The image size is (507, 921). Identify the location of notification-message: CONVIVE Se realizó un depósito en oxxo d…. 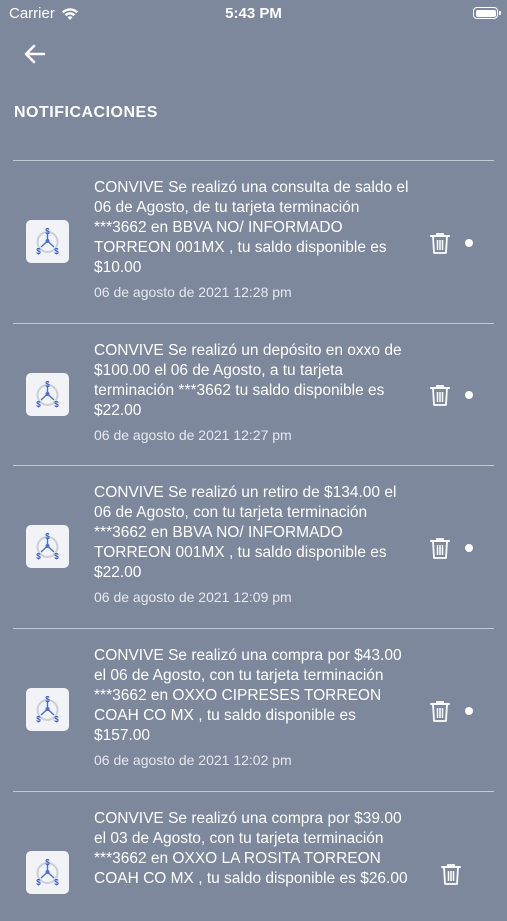
(248, 380).